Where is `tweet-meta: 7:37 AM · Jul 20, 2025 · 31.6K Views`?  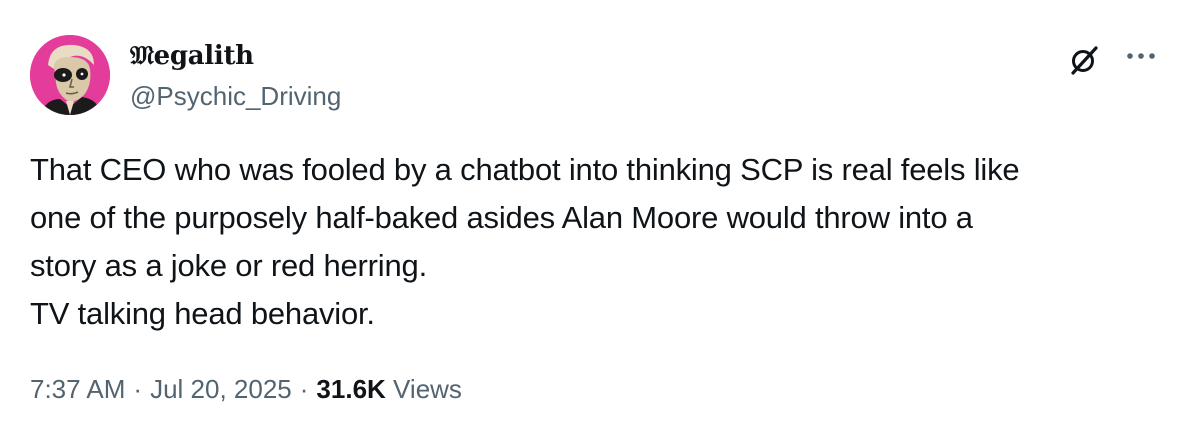 tweet-meta: 7:37 AM · Jul 20, 2025 · 31.6K Views is located at coordinates (246, 389).